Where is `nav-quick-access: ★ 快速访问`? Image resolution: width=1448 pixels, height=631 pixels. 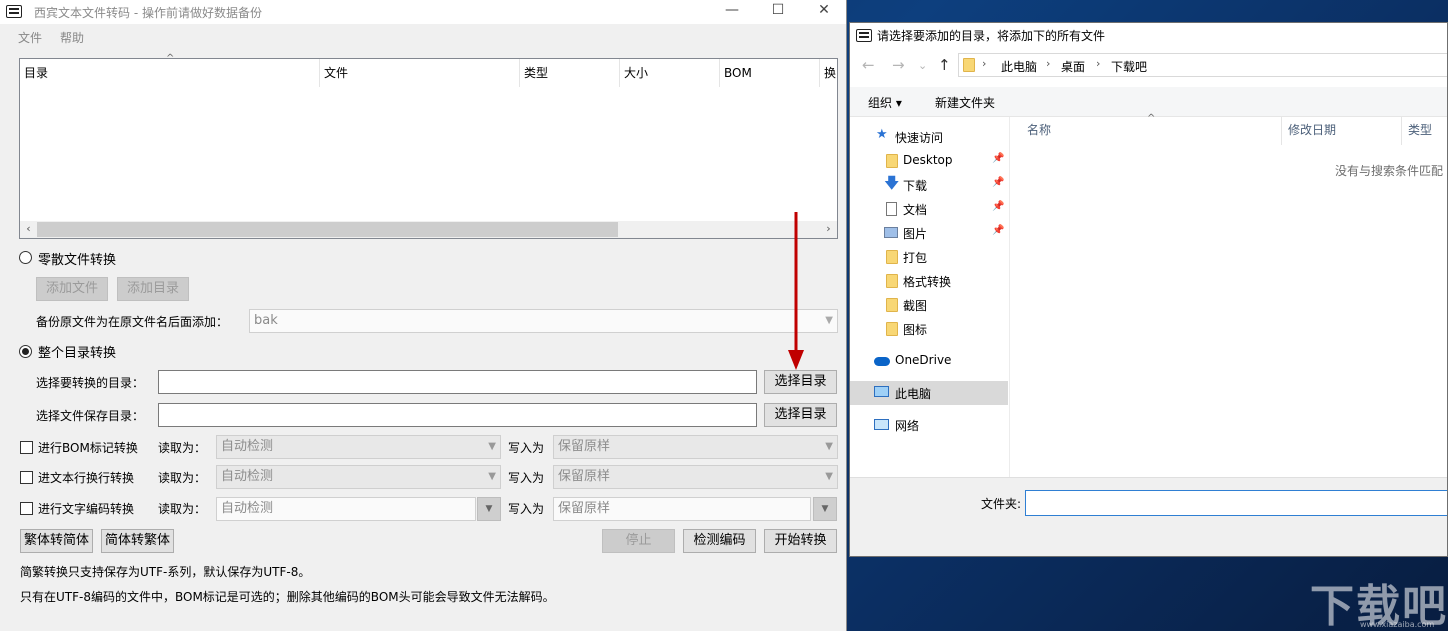 nav-quick-access: ★ 快速访问 is located at coordinates (929, 137).